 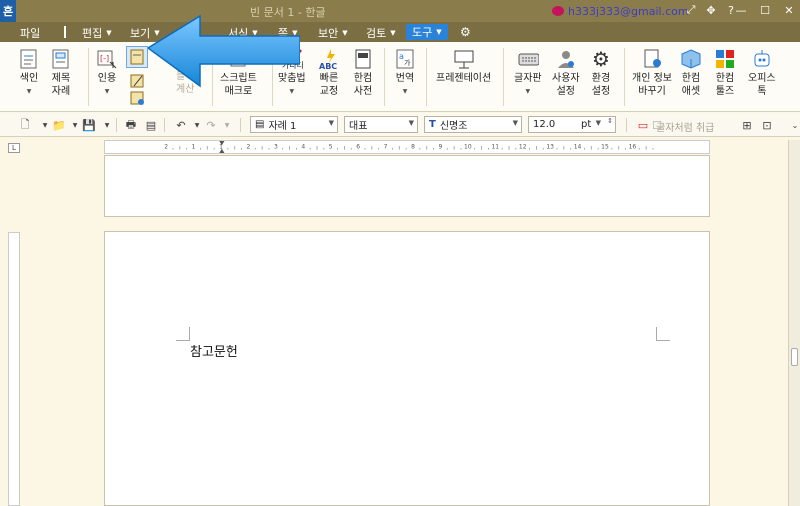 What do you see at coordinates (578, 147) in the screenshot?
I see `ruler-number: 14` at bounding box center [578, 147].